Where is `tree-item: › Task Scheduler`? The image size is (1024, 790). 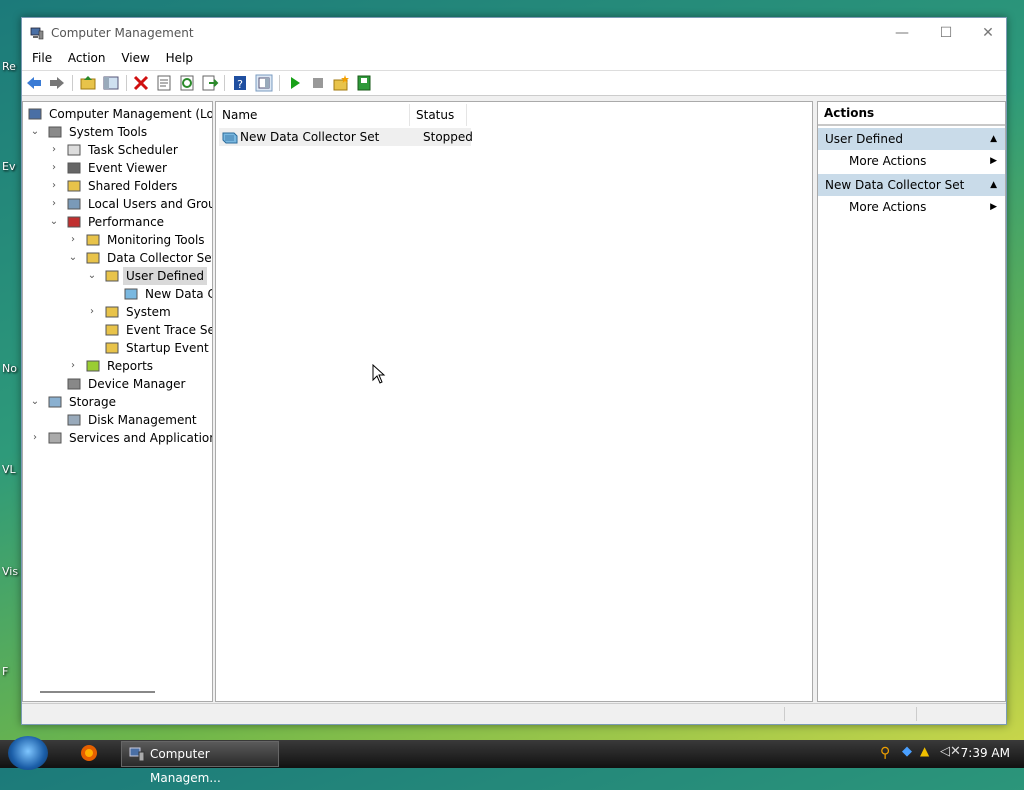 tree-item: › Task Scheduler is located at coordinates (117, 150).